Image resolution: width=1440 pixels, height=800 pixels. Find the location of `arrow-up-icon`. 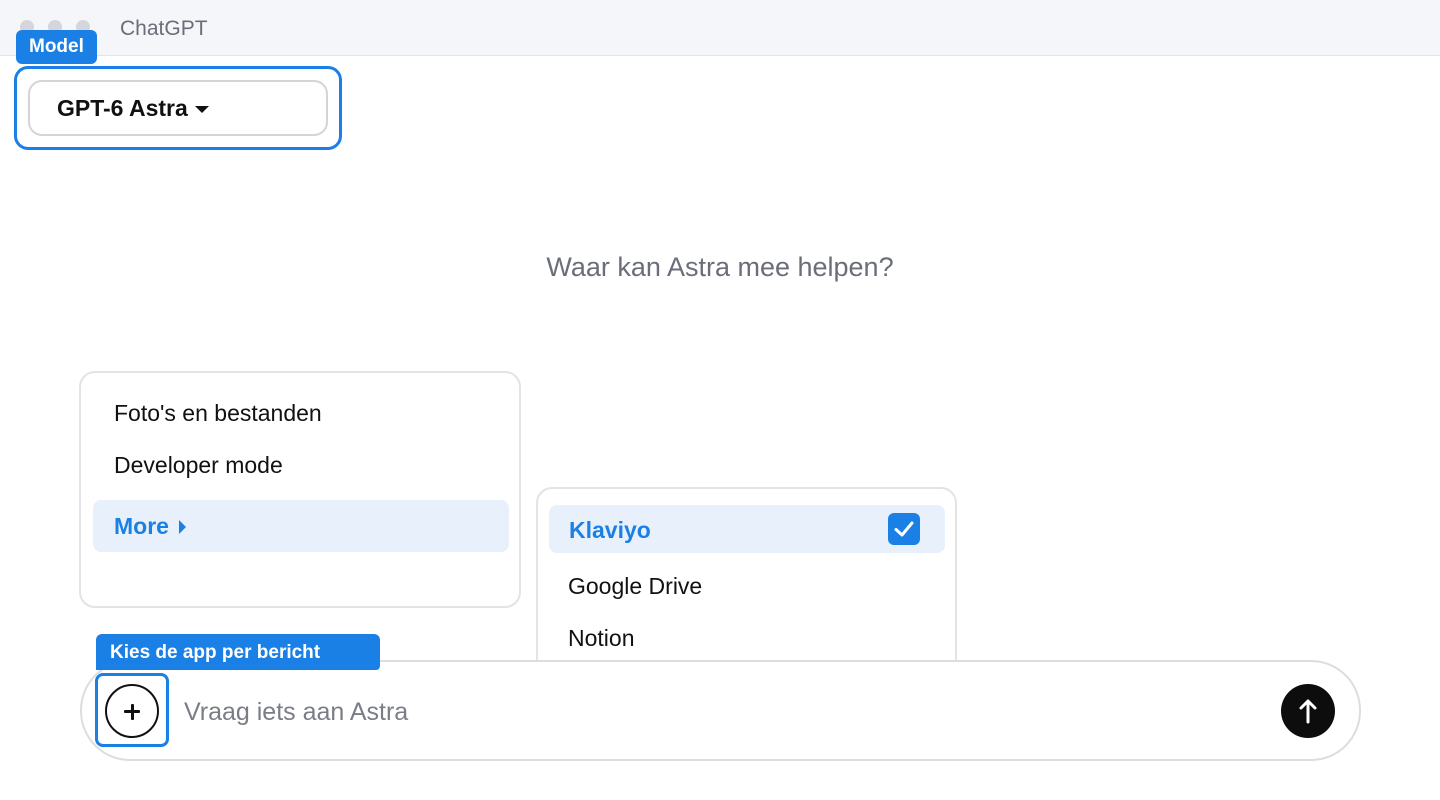

arrow-up-icon is located at coordinates (1308, 711).